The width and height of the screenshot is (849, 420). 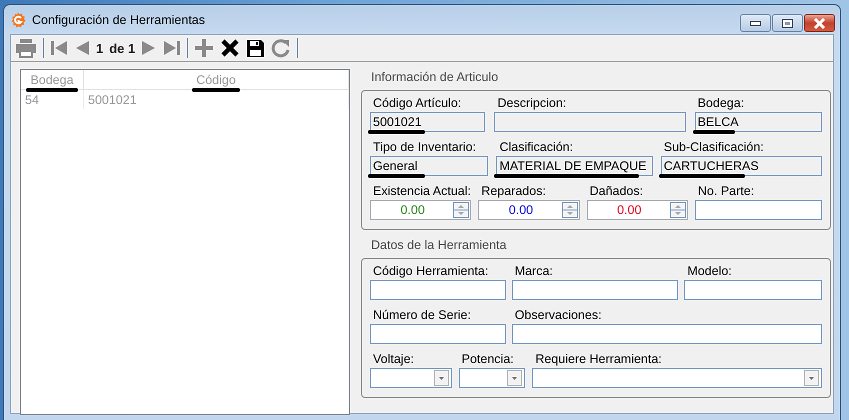 I want to click on next-icon, so click(x=149, y=48).